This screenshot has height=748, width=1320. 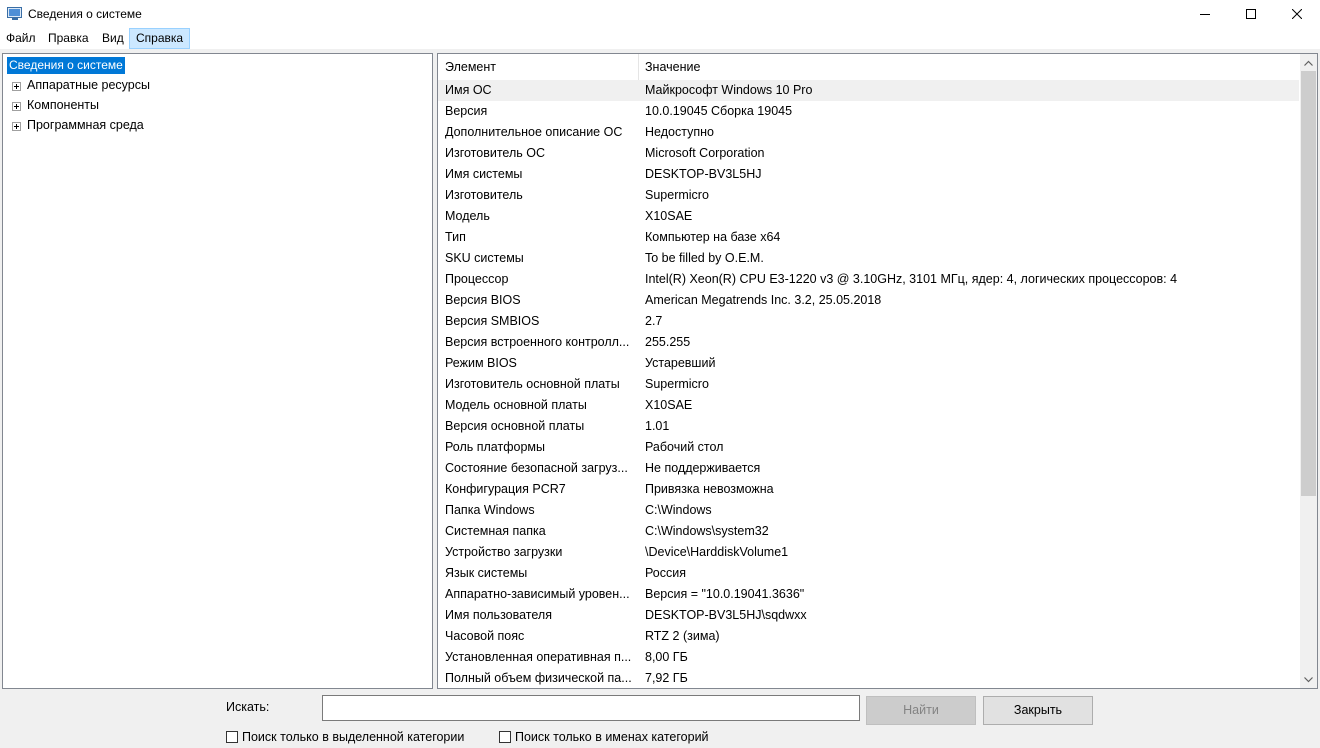 I want to click on vertical-scrollbar, so click(x=1308, y=371).